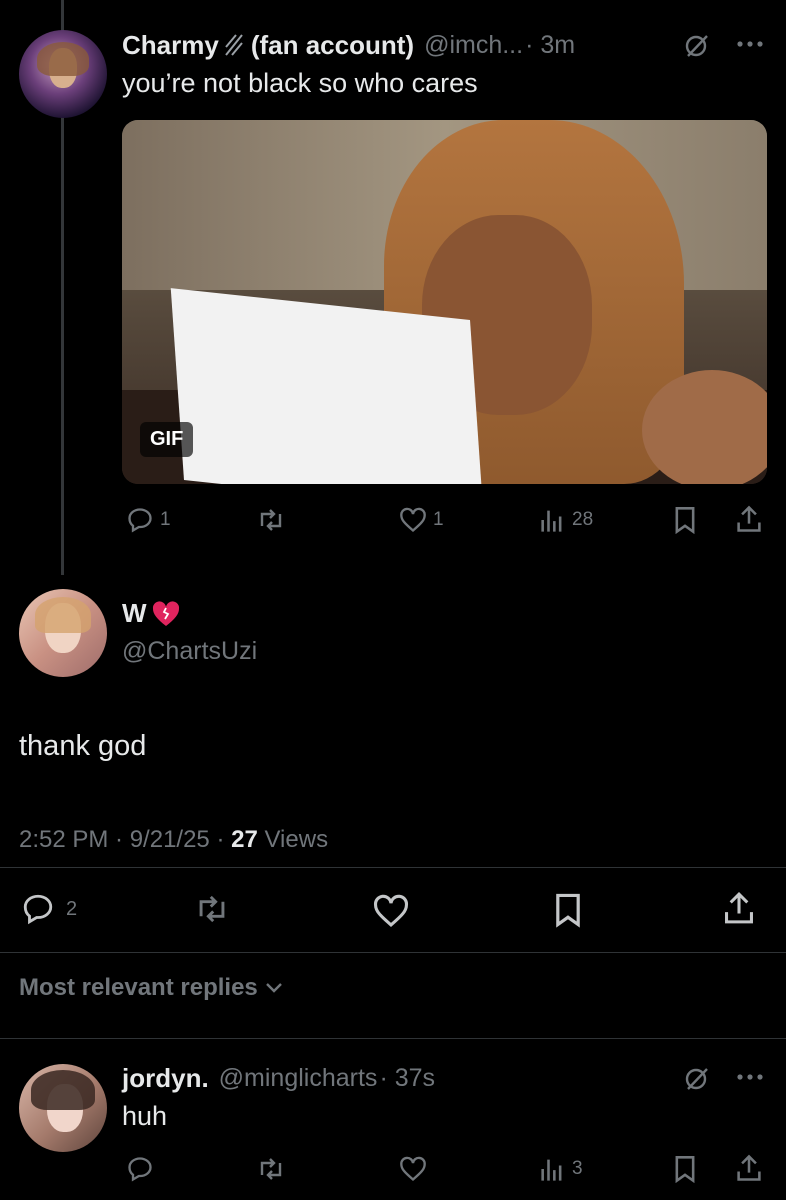 The image size is (786, 1200). Describe the element at coordinates (393, 867) in the screenshot. I see `divider-top` at that location.